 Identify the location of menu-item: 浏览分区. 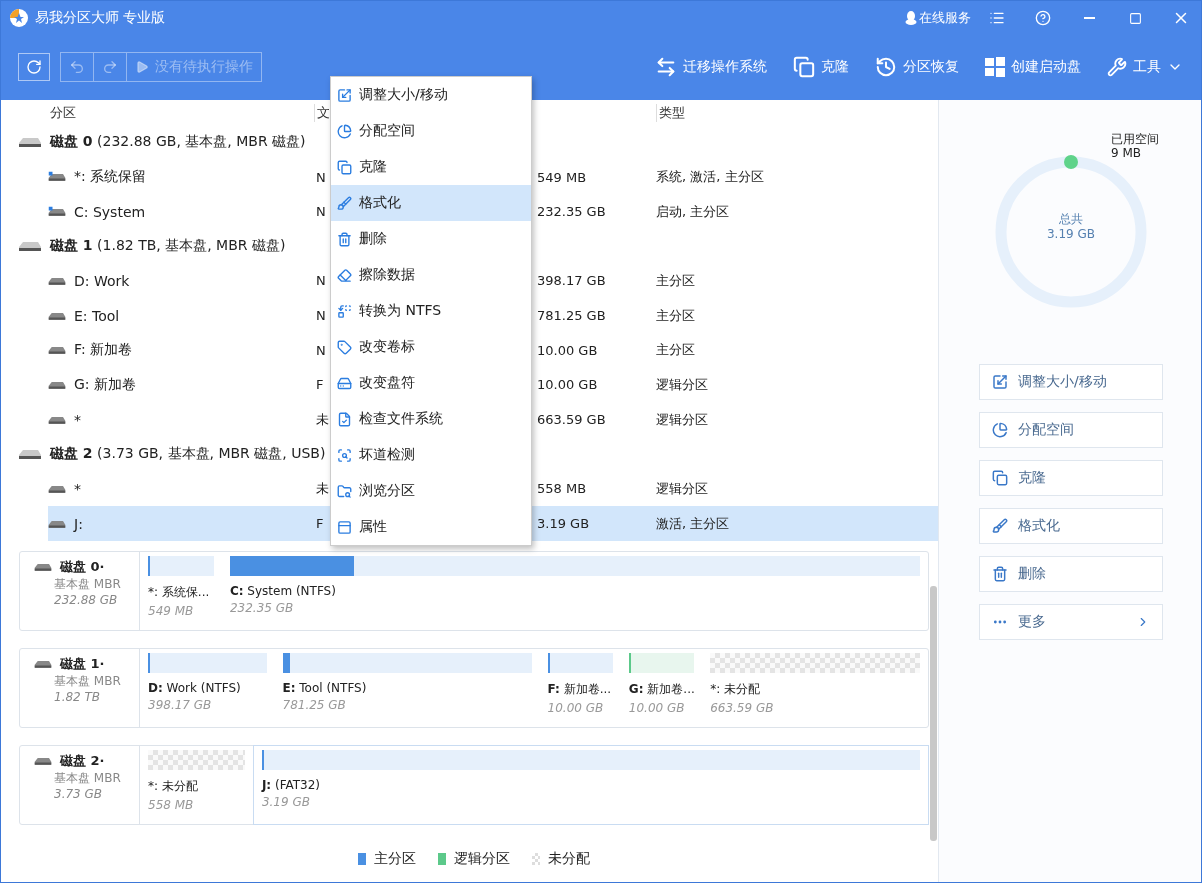
(431, 491).